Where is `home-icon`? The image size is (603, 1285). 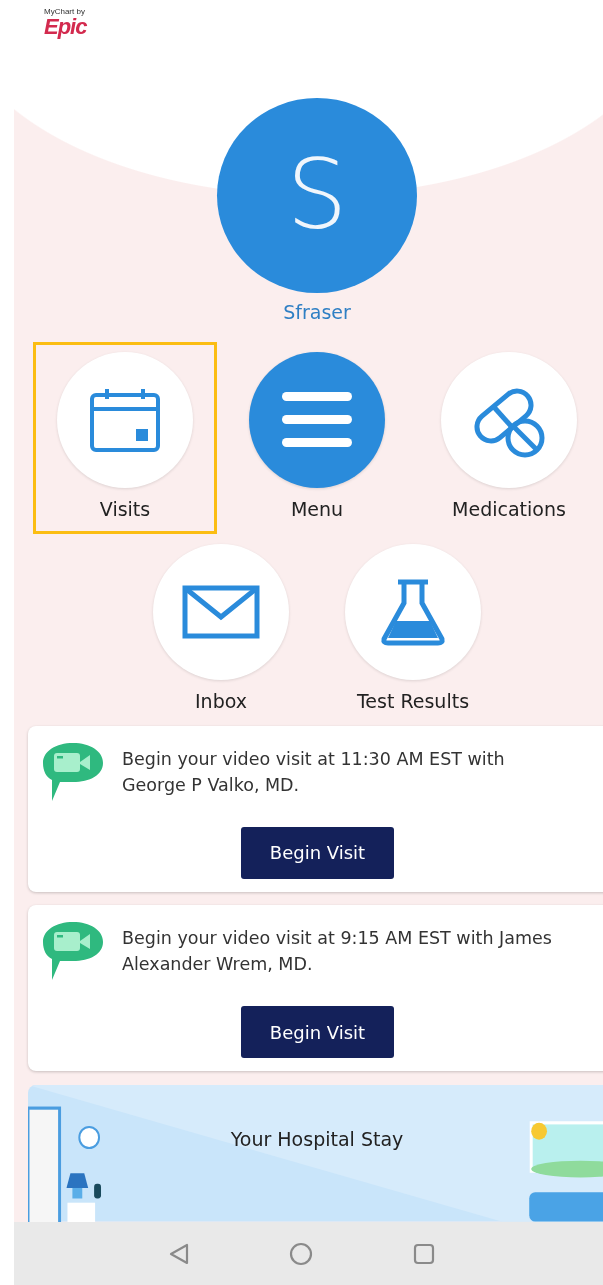
home-icon is located at coordinates (300, 1253).